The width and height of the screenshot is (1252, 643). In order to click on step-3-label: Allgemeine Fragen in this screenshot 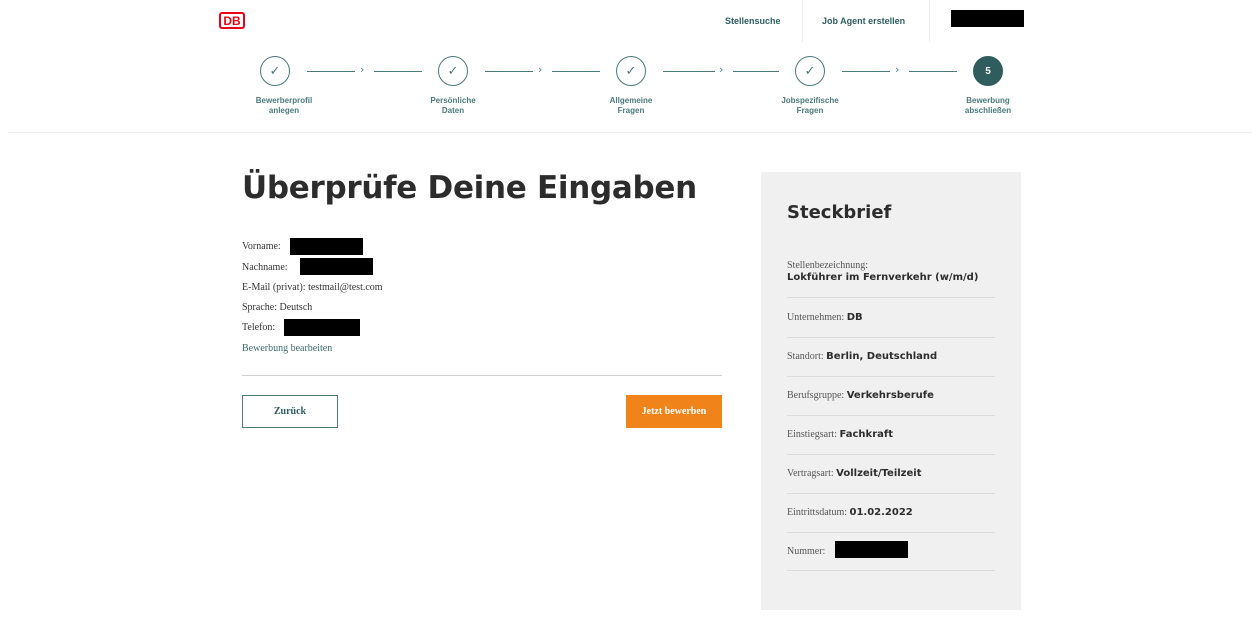, I will do `click(631, 105)`.